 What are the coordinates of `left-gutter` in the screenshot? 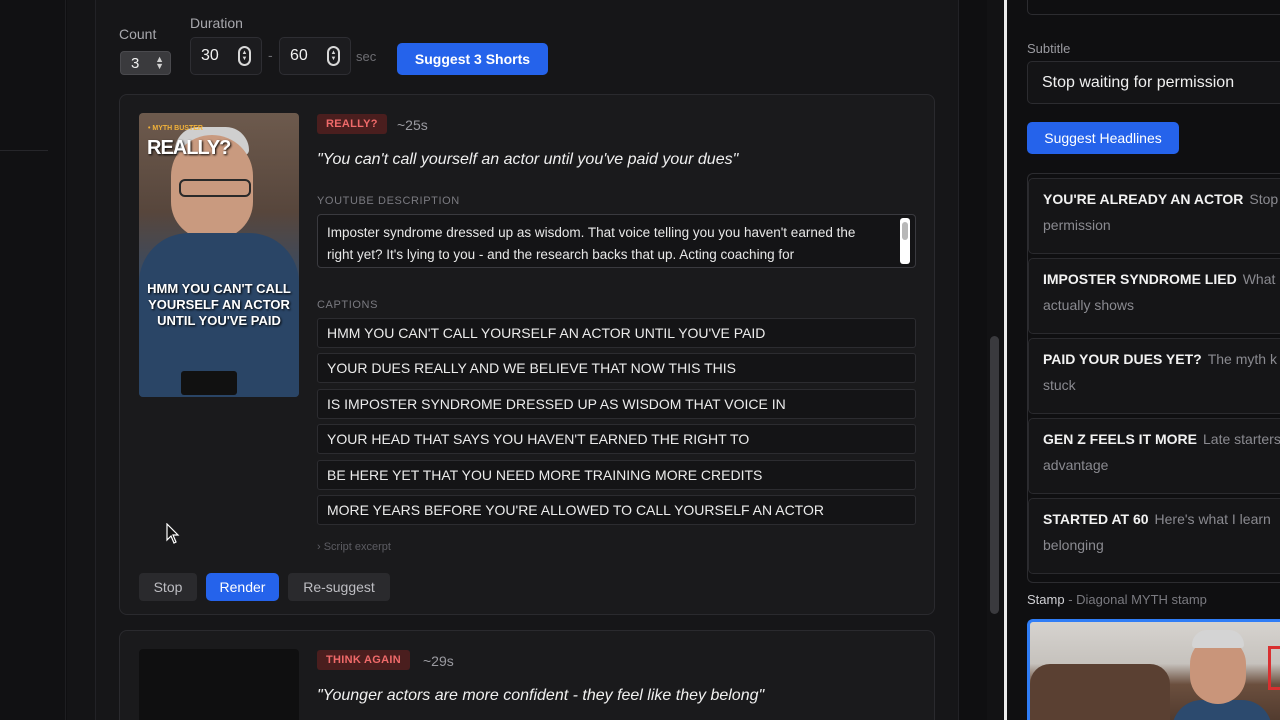 It's located at (81, 360).